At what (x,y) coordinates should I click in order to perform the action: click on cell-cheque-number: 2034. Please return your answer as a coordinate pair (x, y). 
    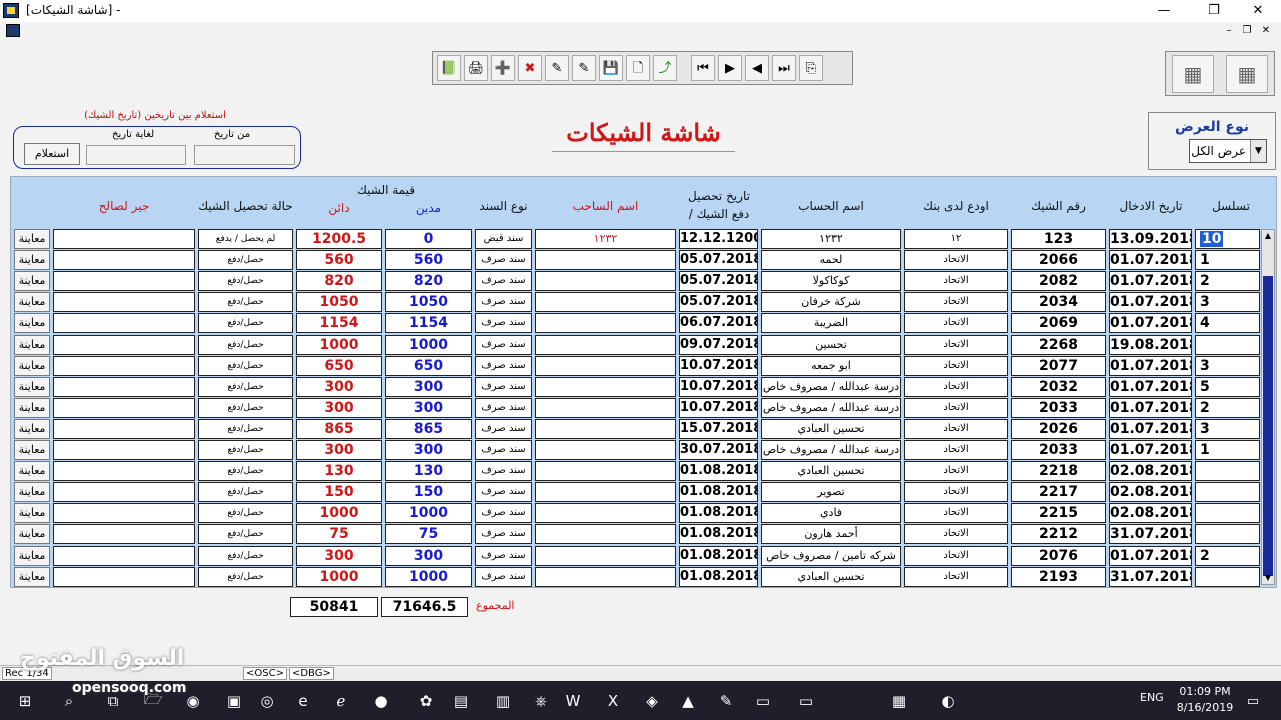
    Looking at the image, I should click on (1058, 302).